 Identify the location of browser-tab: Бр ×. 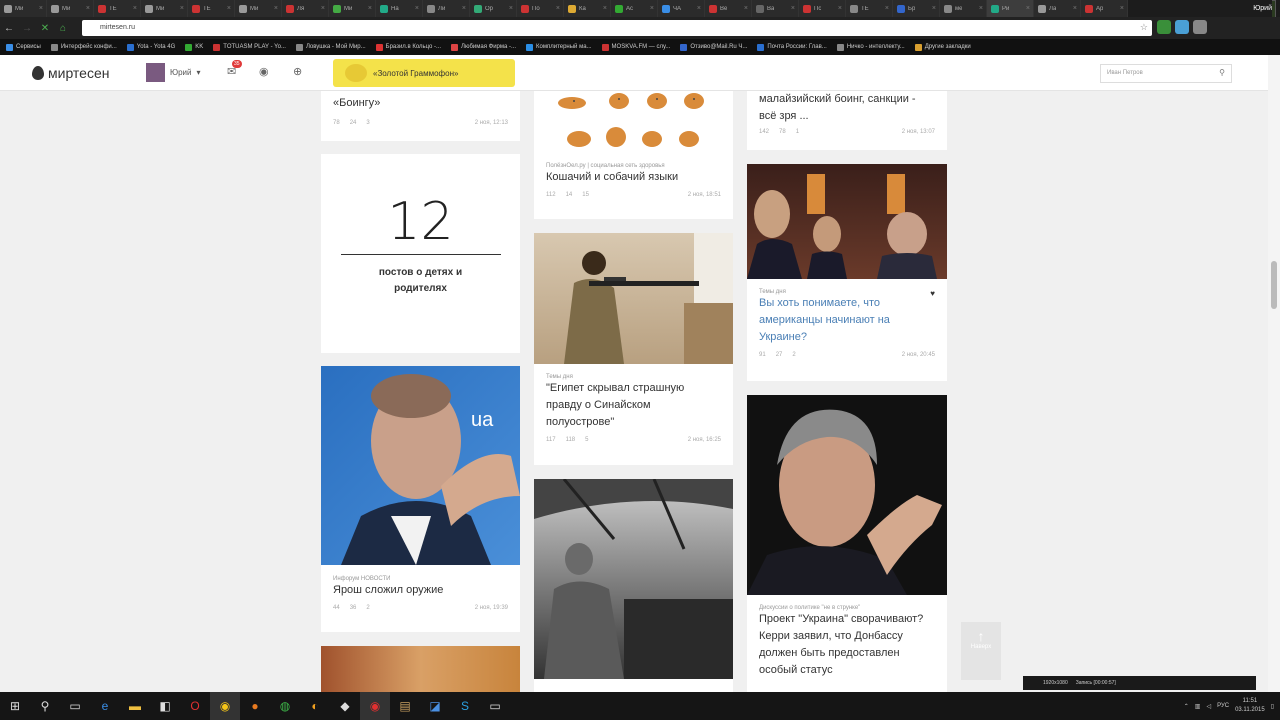
(916, 8).